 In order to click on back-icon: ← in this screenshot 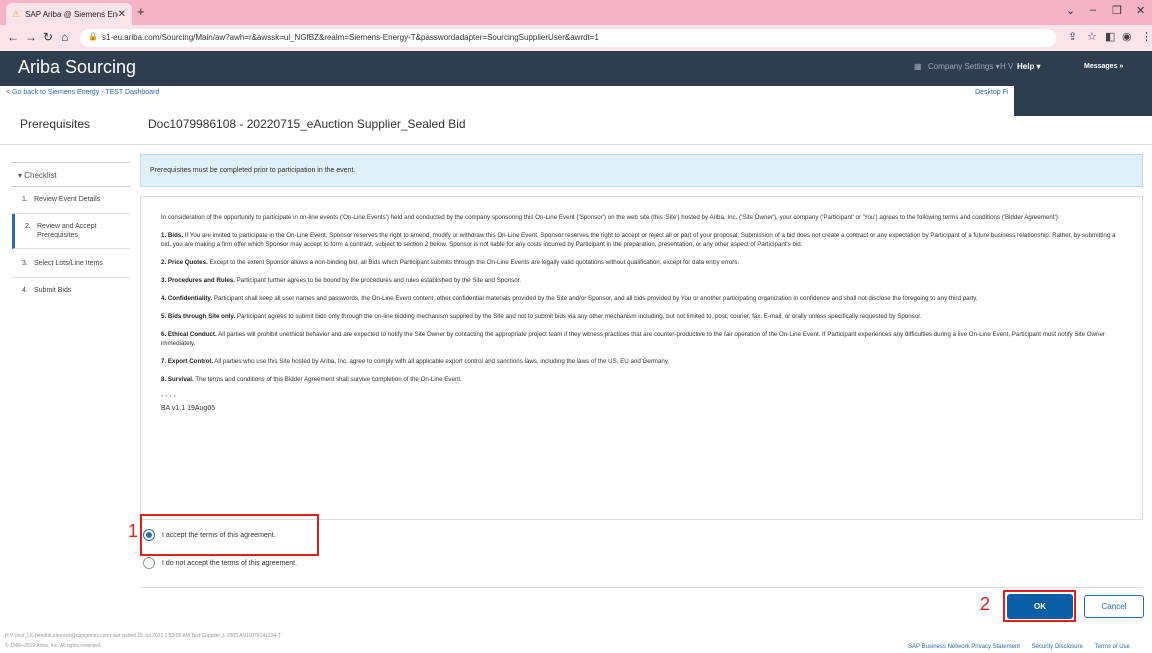, I will do `click(13, 37)`.